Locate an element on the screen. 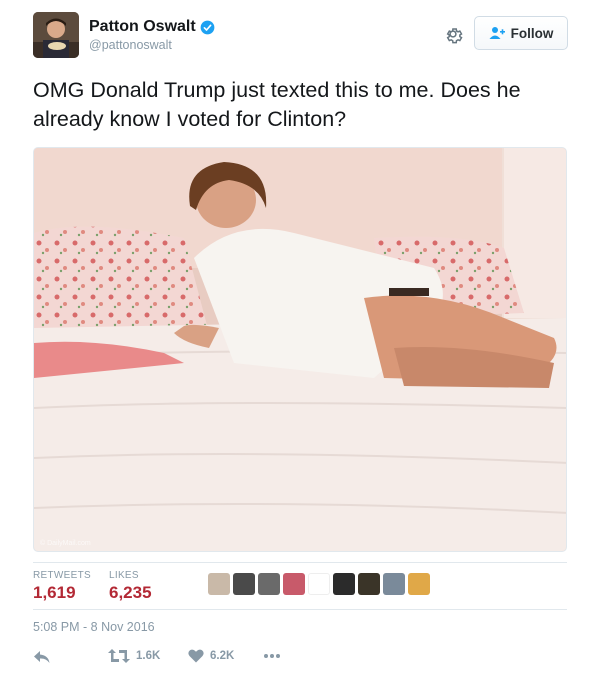  tweet-stats: RETWEETS 1,619 LIKES 6,235 is located at coordinates (300, 586).